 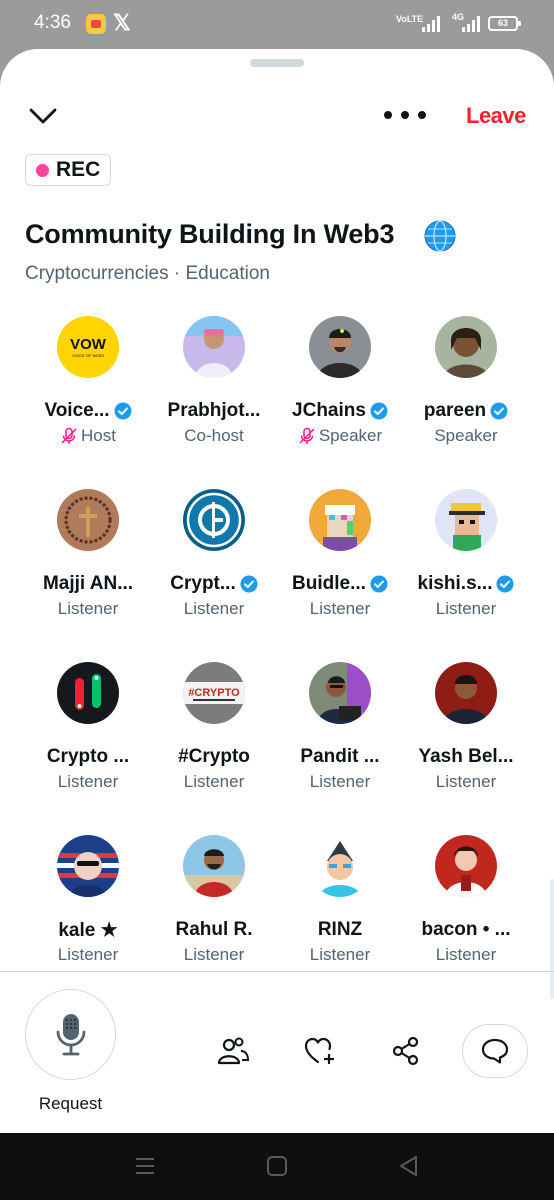 What do you see at coordinates (52, 22) in the screenshot?
I see `status-time: 4:36` at bounding box center [52, 22].